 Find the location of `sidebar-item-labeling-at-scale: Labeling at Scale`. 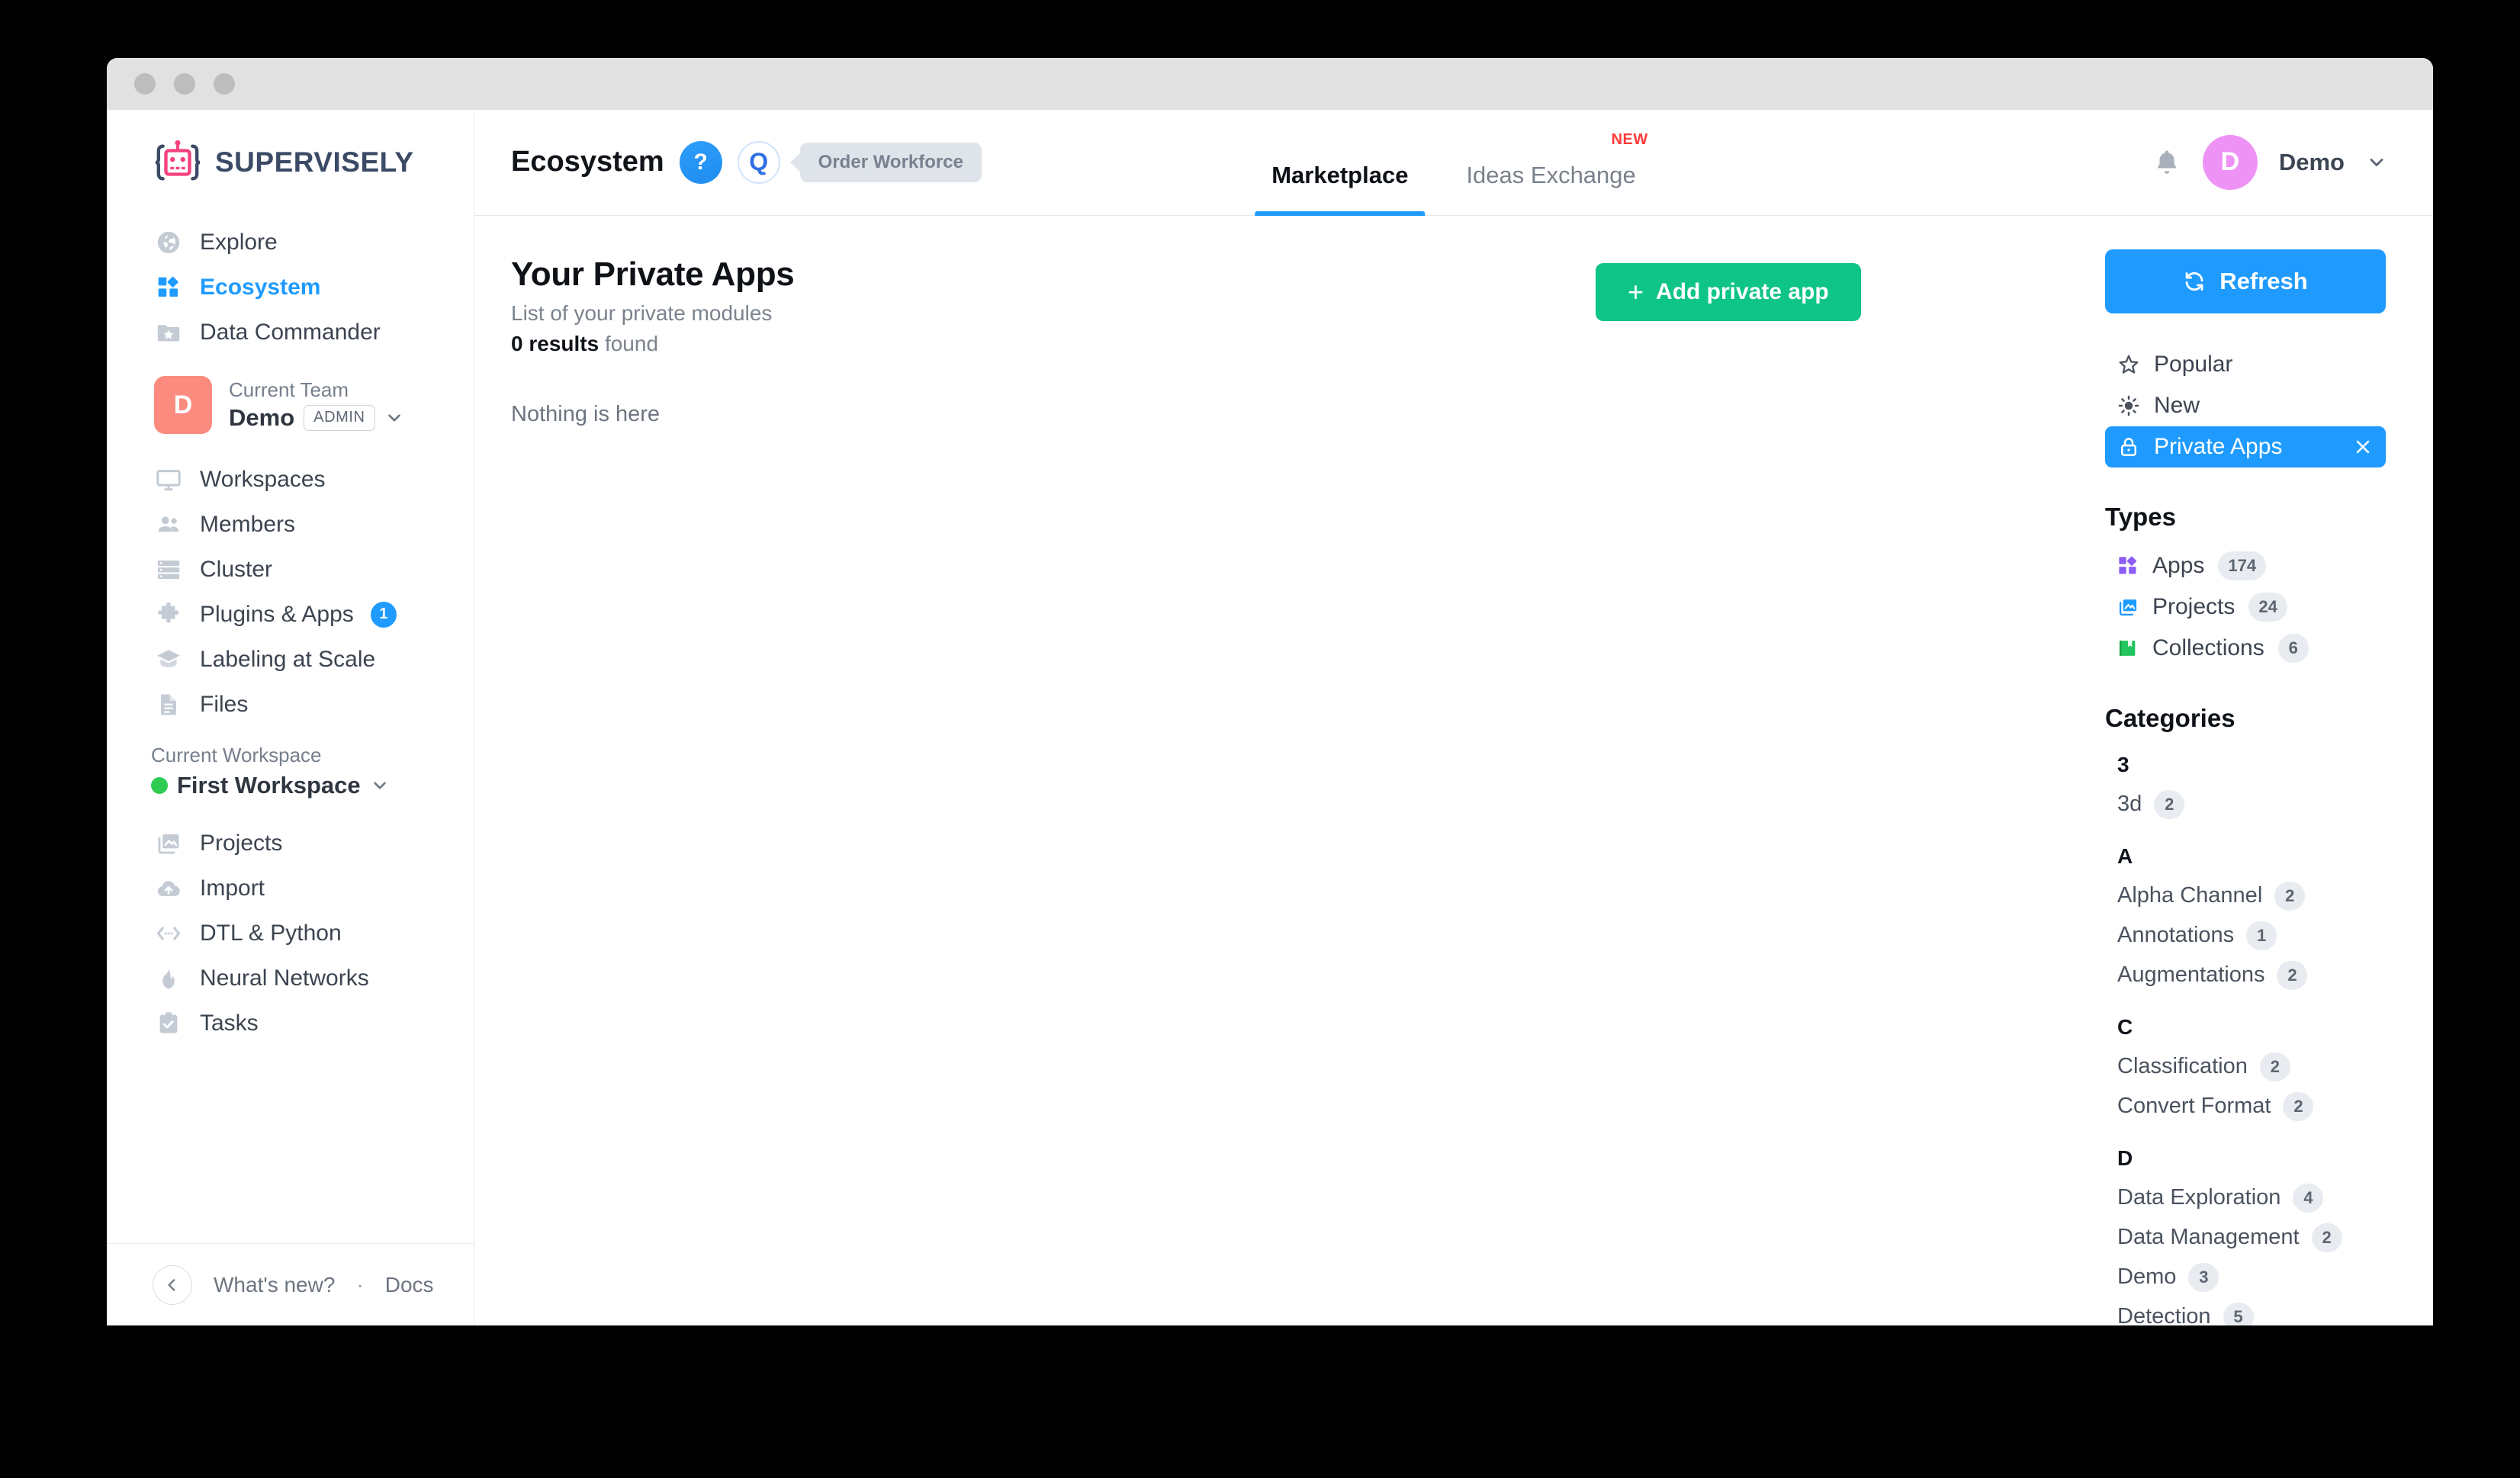

sidebar-item-labeling-at-scale: Labeling at Scale is located at coordinates (290, 659).